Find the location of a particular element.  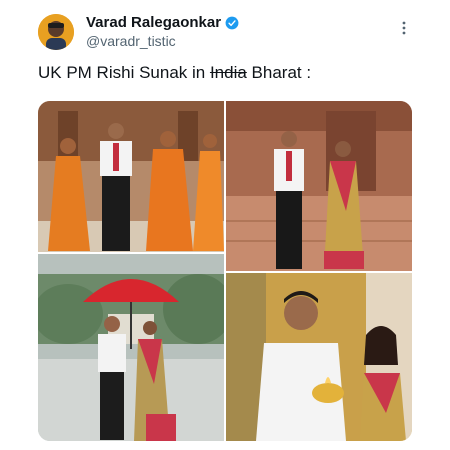

avatar-image is located at coordinates (56, 32).